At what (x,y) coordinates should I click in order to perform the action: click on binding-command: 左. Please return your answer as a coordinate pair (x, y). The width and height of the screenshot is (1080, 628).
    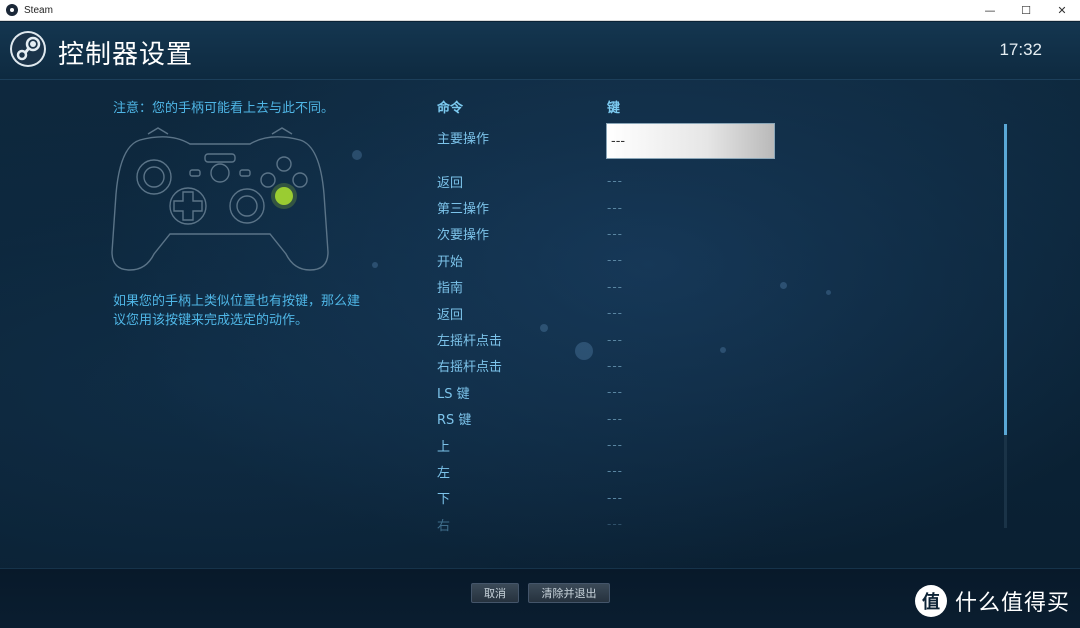
    Looking at the image, I should click on (444, 473).